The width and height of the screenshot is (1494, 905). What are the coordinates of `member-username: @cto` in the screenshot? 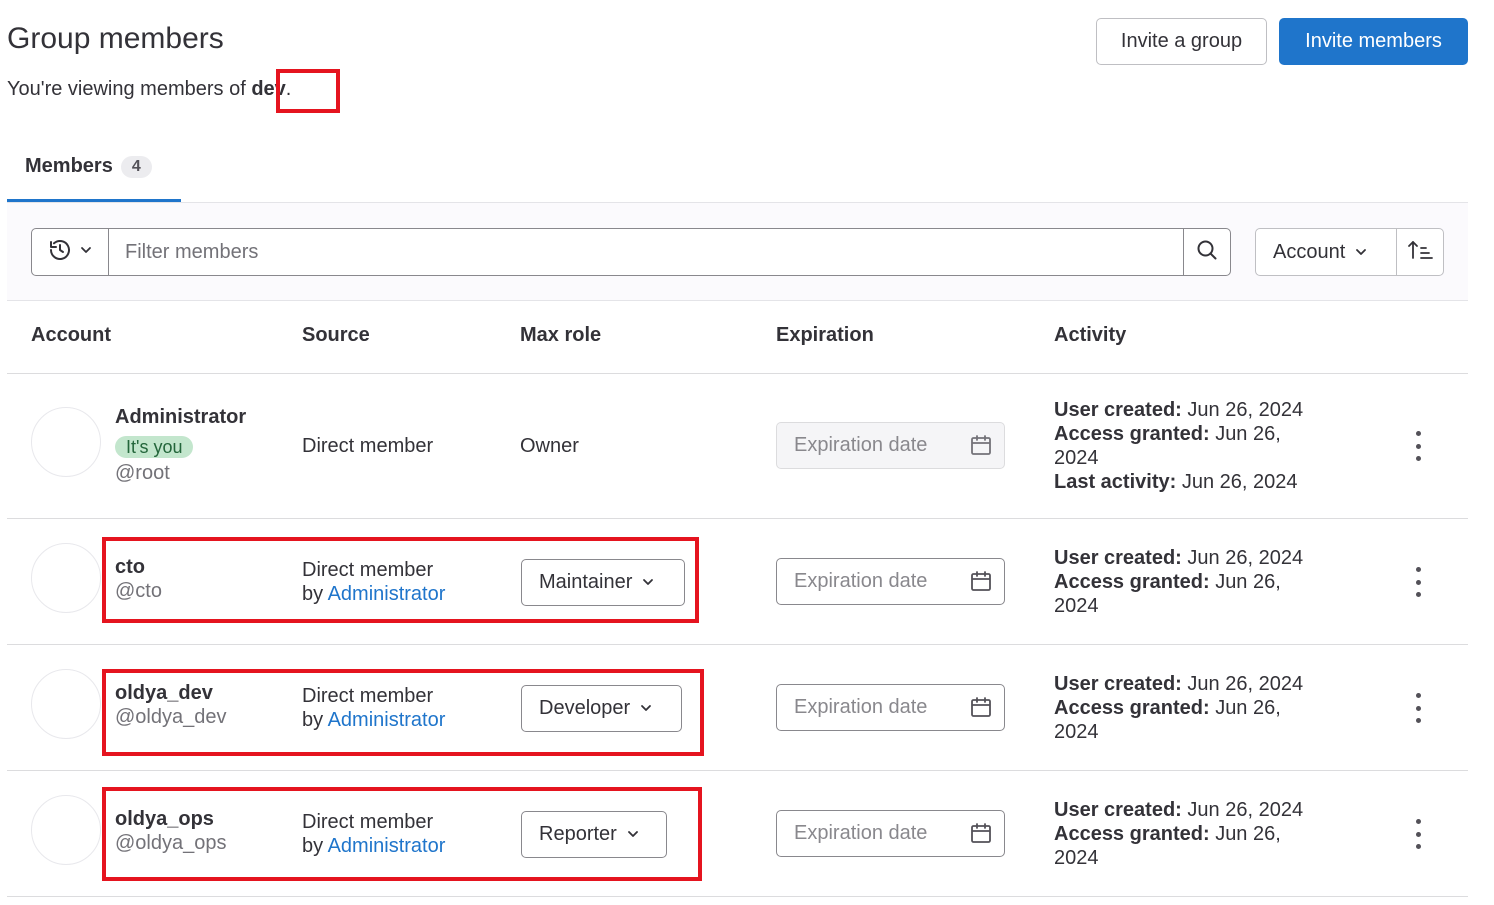 It's located at (138, 591).